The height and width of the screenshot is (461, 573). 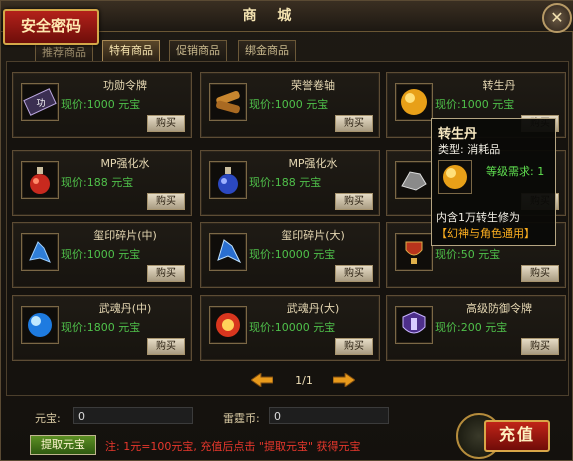 I want to click on close-button: ✕, so click(x=557, y=18).